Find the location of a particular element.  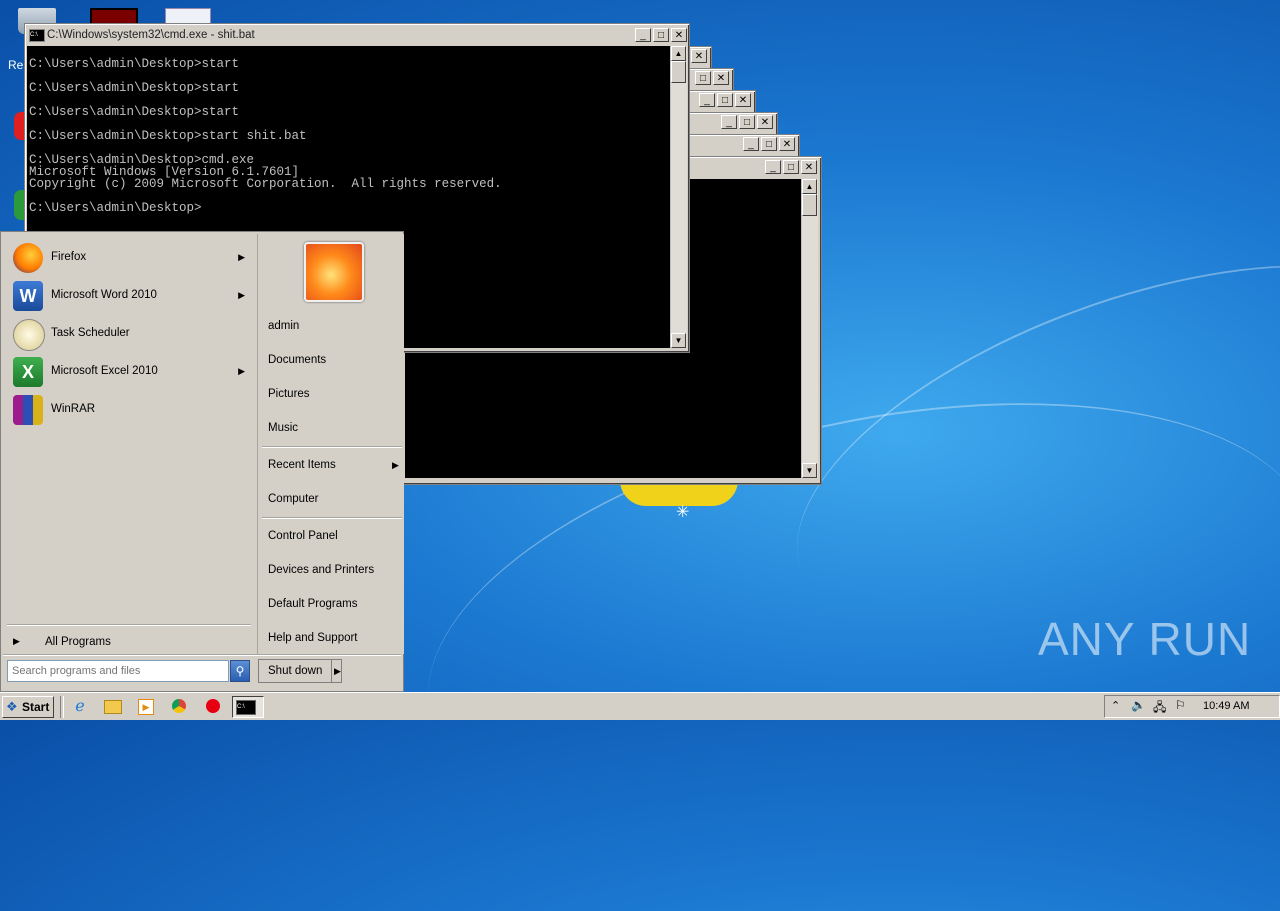

program-excel: X Microsoft Excel 2010 ▶ is located at coordinates (131, 372).